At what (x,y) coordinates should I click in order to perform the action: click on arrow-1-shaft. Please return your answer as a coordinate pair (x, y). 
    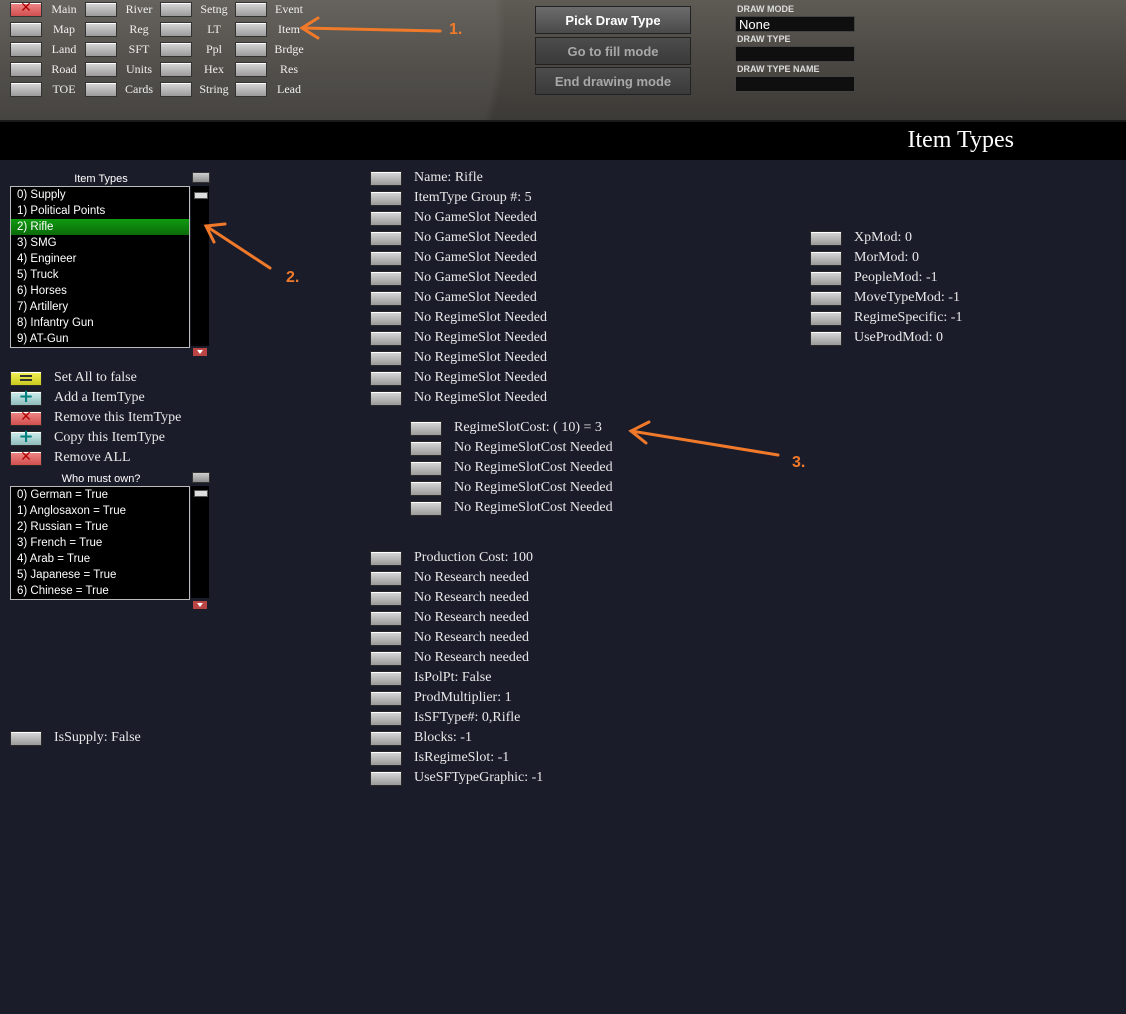
    Looking at the image, I should click on (371, 29).